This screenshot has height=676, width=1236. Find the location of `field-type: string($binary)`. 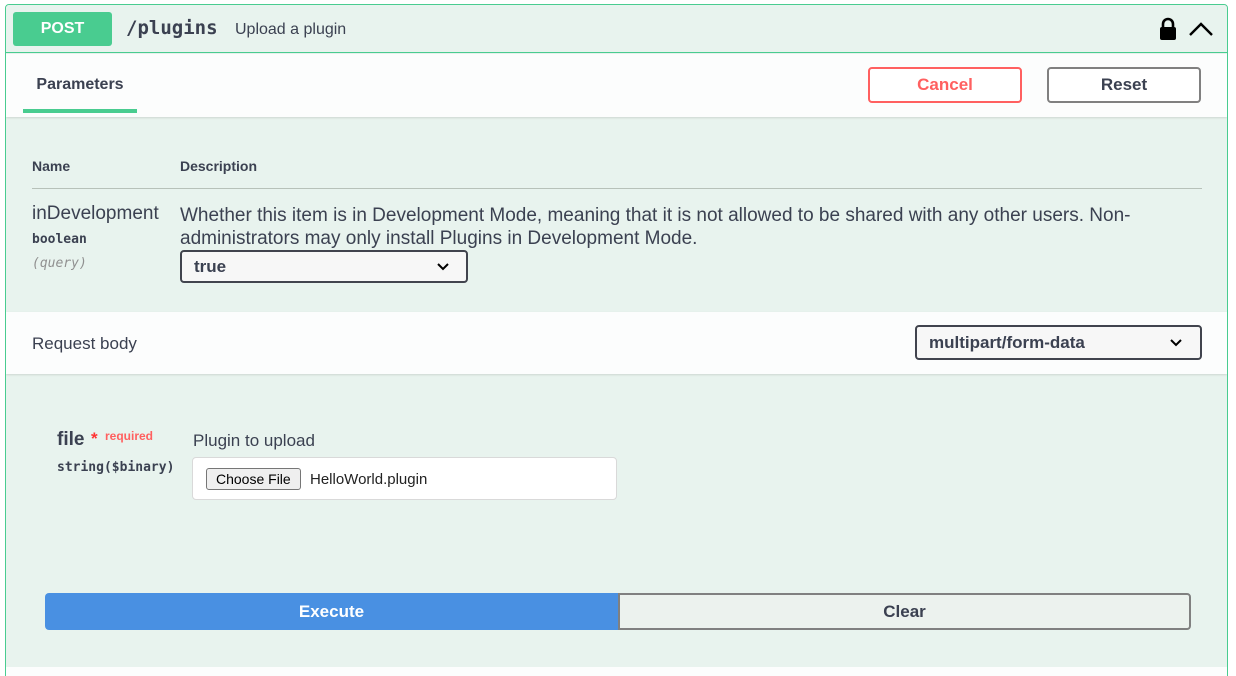

field-type: string($binary) is located at coordinates (116, 467).